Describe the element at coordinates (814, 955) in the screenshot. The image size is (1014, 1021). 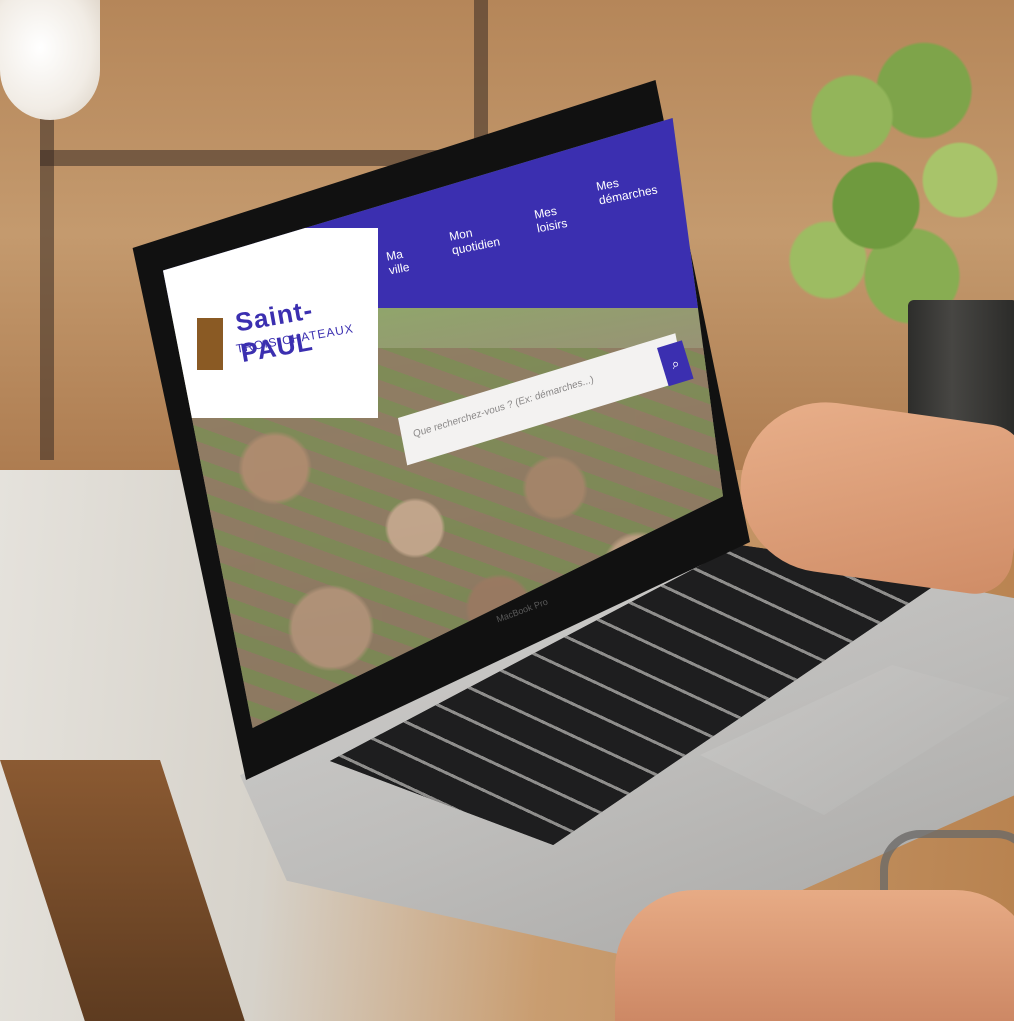
I see `bottom-hand` at that location.